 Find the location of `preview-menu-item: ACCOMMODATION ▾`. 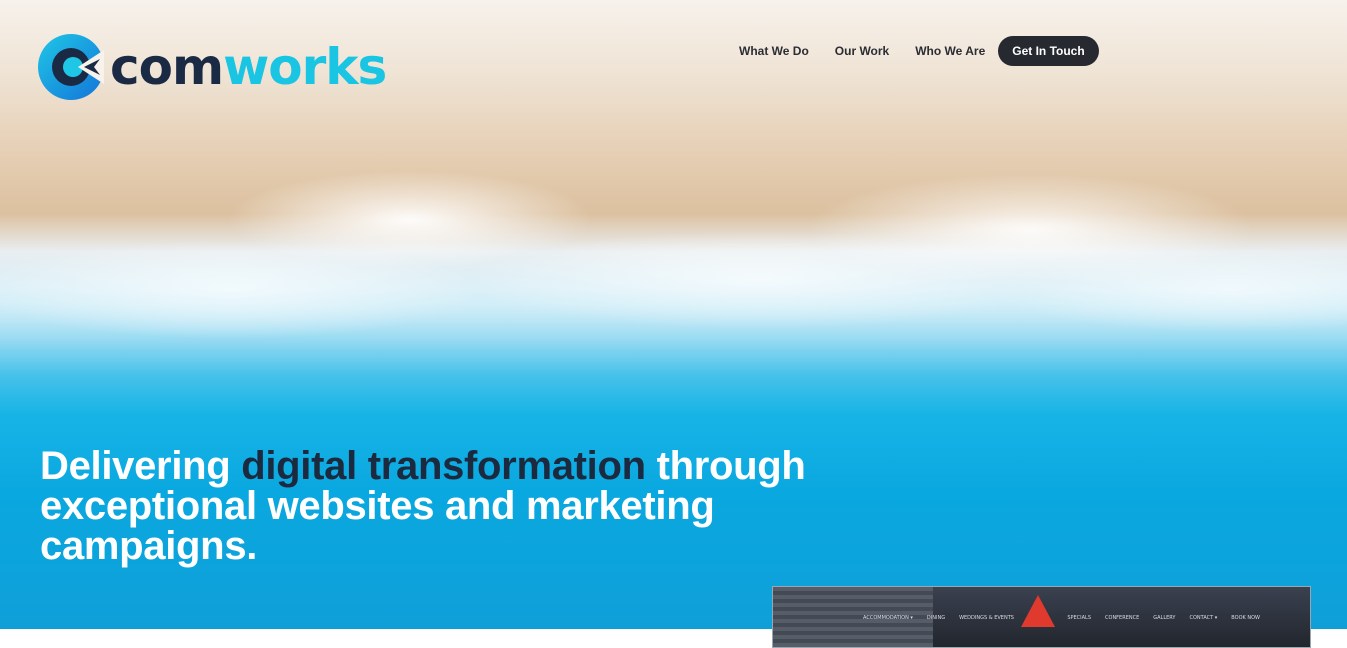

preview-menu-item: ACCOMMODATION ▾ is located at coordinates (888, 618).